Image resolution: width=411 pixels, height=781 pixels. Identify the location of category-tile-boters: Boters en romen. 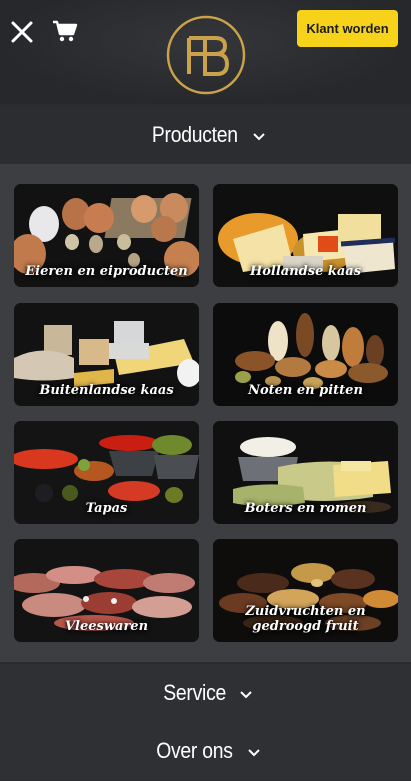
(305, 472).